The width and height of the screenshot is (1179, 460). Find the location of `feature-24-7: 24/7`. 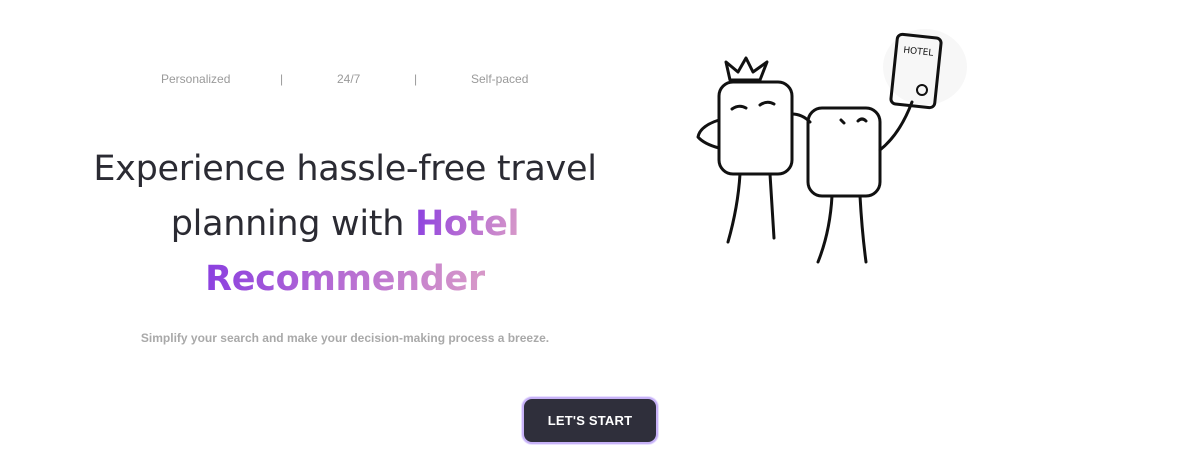

feature-24-7: 24/7 is located at coordinates (349, 79).